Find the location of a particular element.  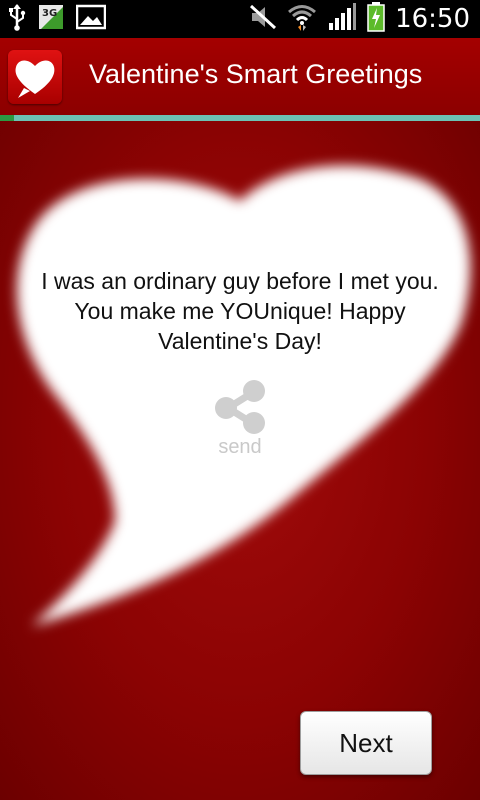

battery-charging-icon is located at coordinates (376, 19).